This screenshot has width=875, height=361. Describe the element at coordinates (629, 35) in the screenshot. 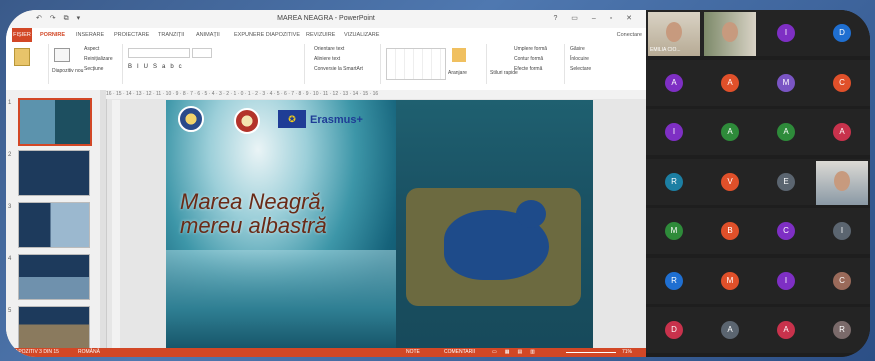

I see `sign-in-link: Conectare` at that location.